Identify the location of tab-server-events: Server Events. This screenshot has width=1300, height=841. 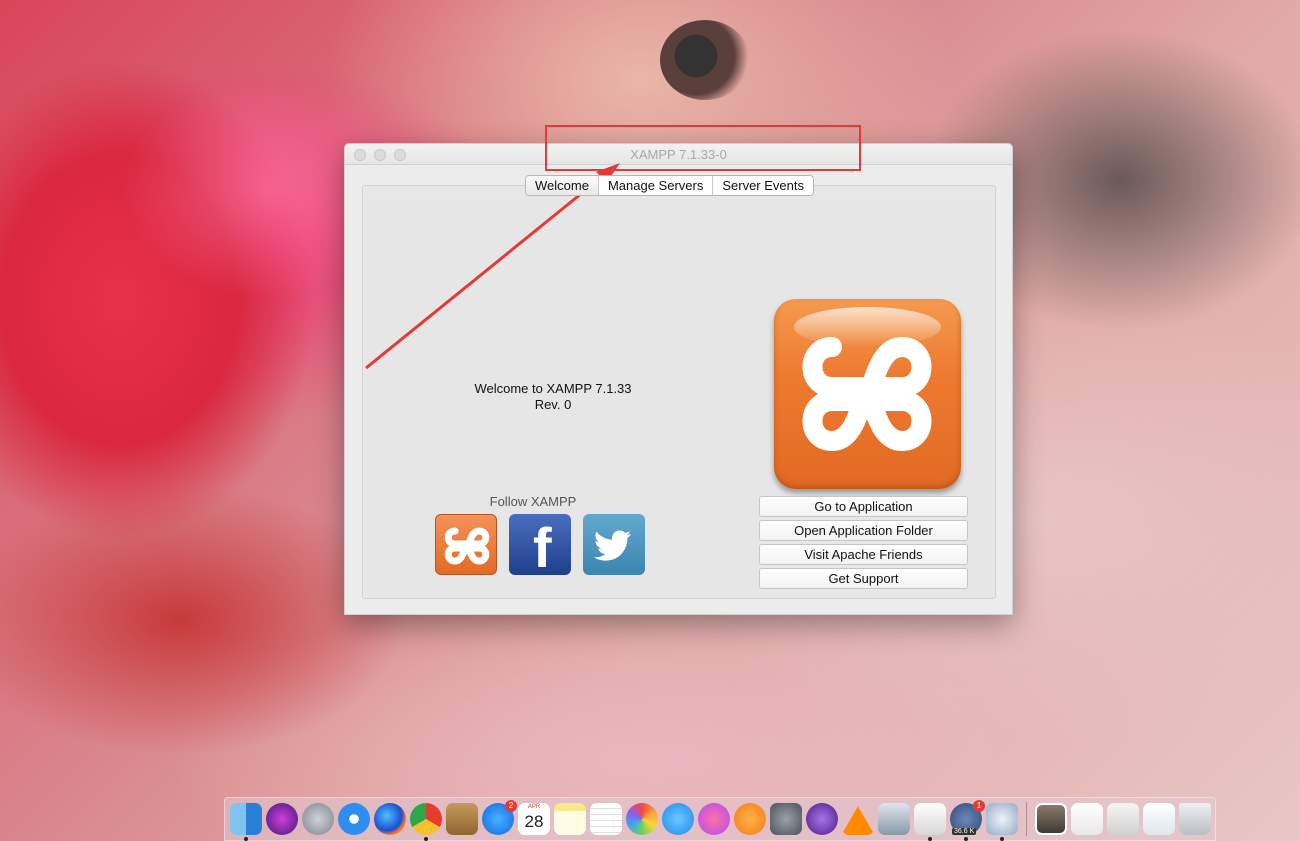
(763, 185).